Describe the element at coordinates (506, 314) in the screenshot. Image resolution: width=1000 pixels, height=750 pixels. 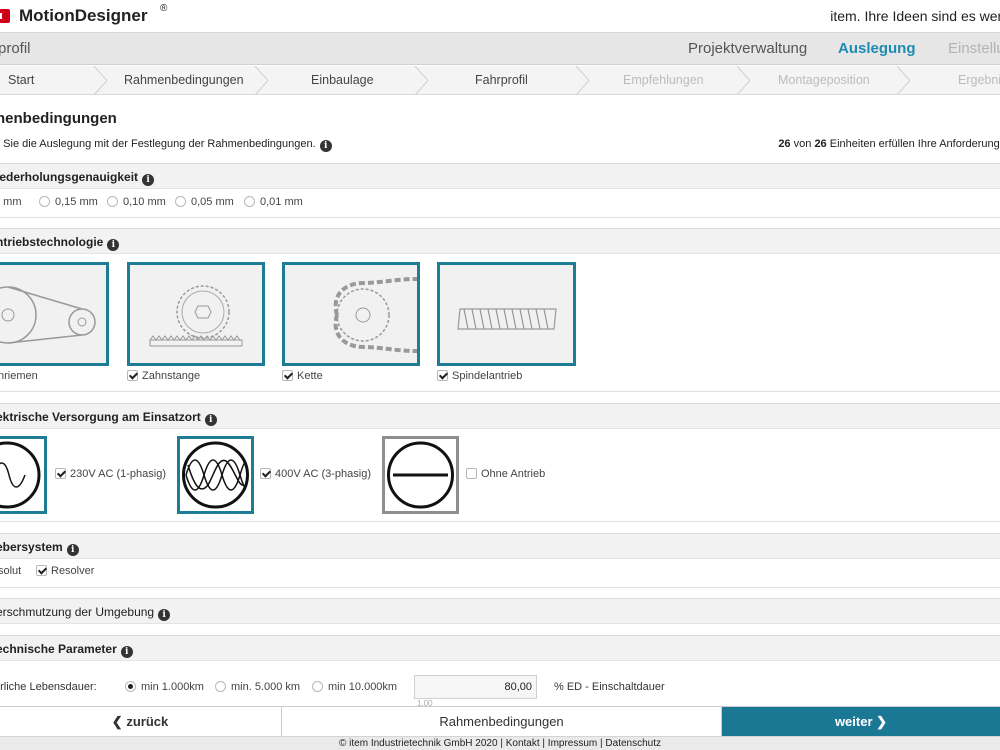
I see `spindle-drive-tile` at that location.